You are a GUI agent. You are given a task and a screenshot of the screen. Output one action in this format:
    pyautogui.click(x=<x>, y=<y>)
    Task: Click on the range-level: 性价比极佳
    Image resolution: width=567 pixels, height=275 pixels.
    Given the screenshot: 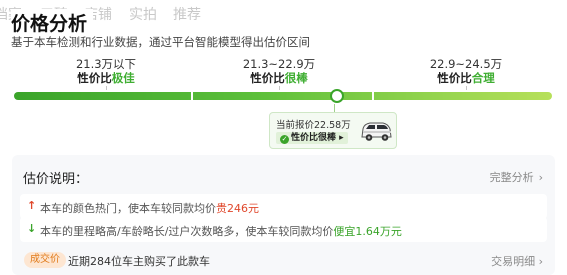 What is the action you would take?
    pyautogui.click(x=106, y=78)
    